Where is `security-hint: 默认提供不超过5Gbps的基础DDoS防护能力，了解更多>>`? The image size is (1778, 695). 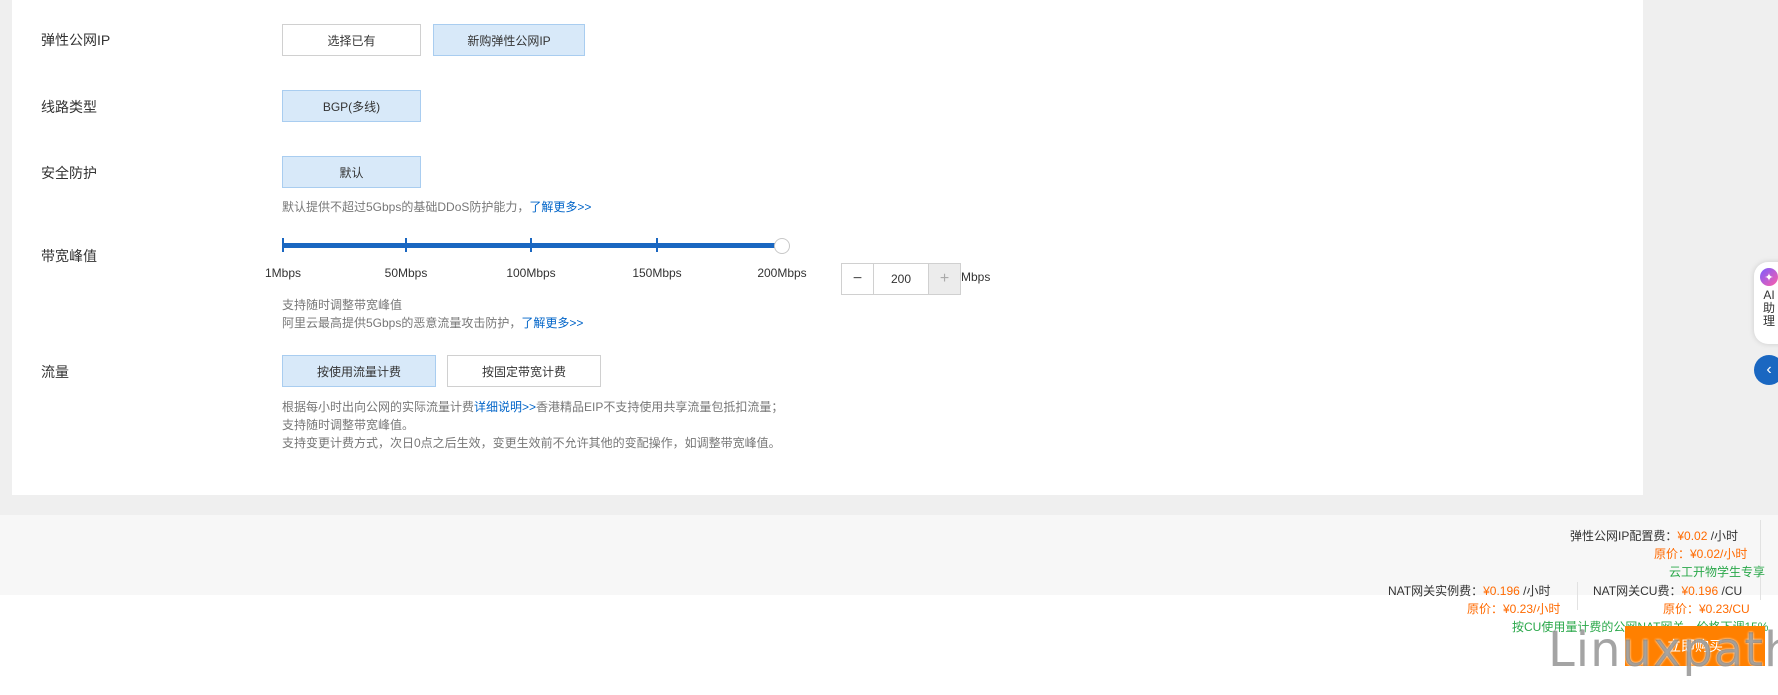
security-hint: 默认提供不超过5Gbps的基础DDoS防护能力，了解更多>> is located at coordinates (437, 207).